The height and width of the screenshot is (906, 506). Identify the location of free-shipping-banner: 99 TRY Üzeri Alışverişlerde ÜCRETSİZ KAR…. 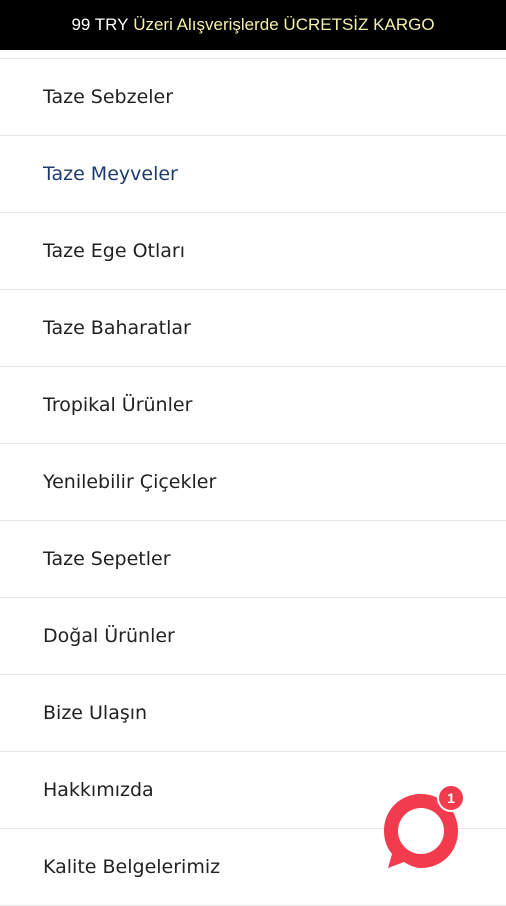
(253, 25).